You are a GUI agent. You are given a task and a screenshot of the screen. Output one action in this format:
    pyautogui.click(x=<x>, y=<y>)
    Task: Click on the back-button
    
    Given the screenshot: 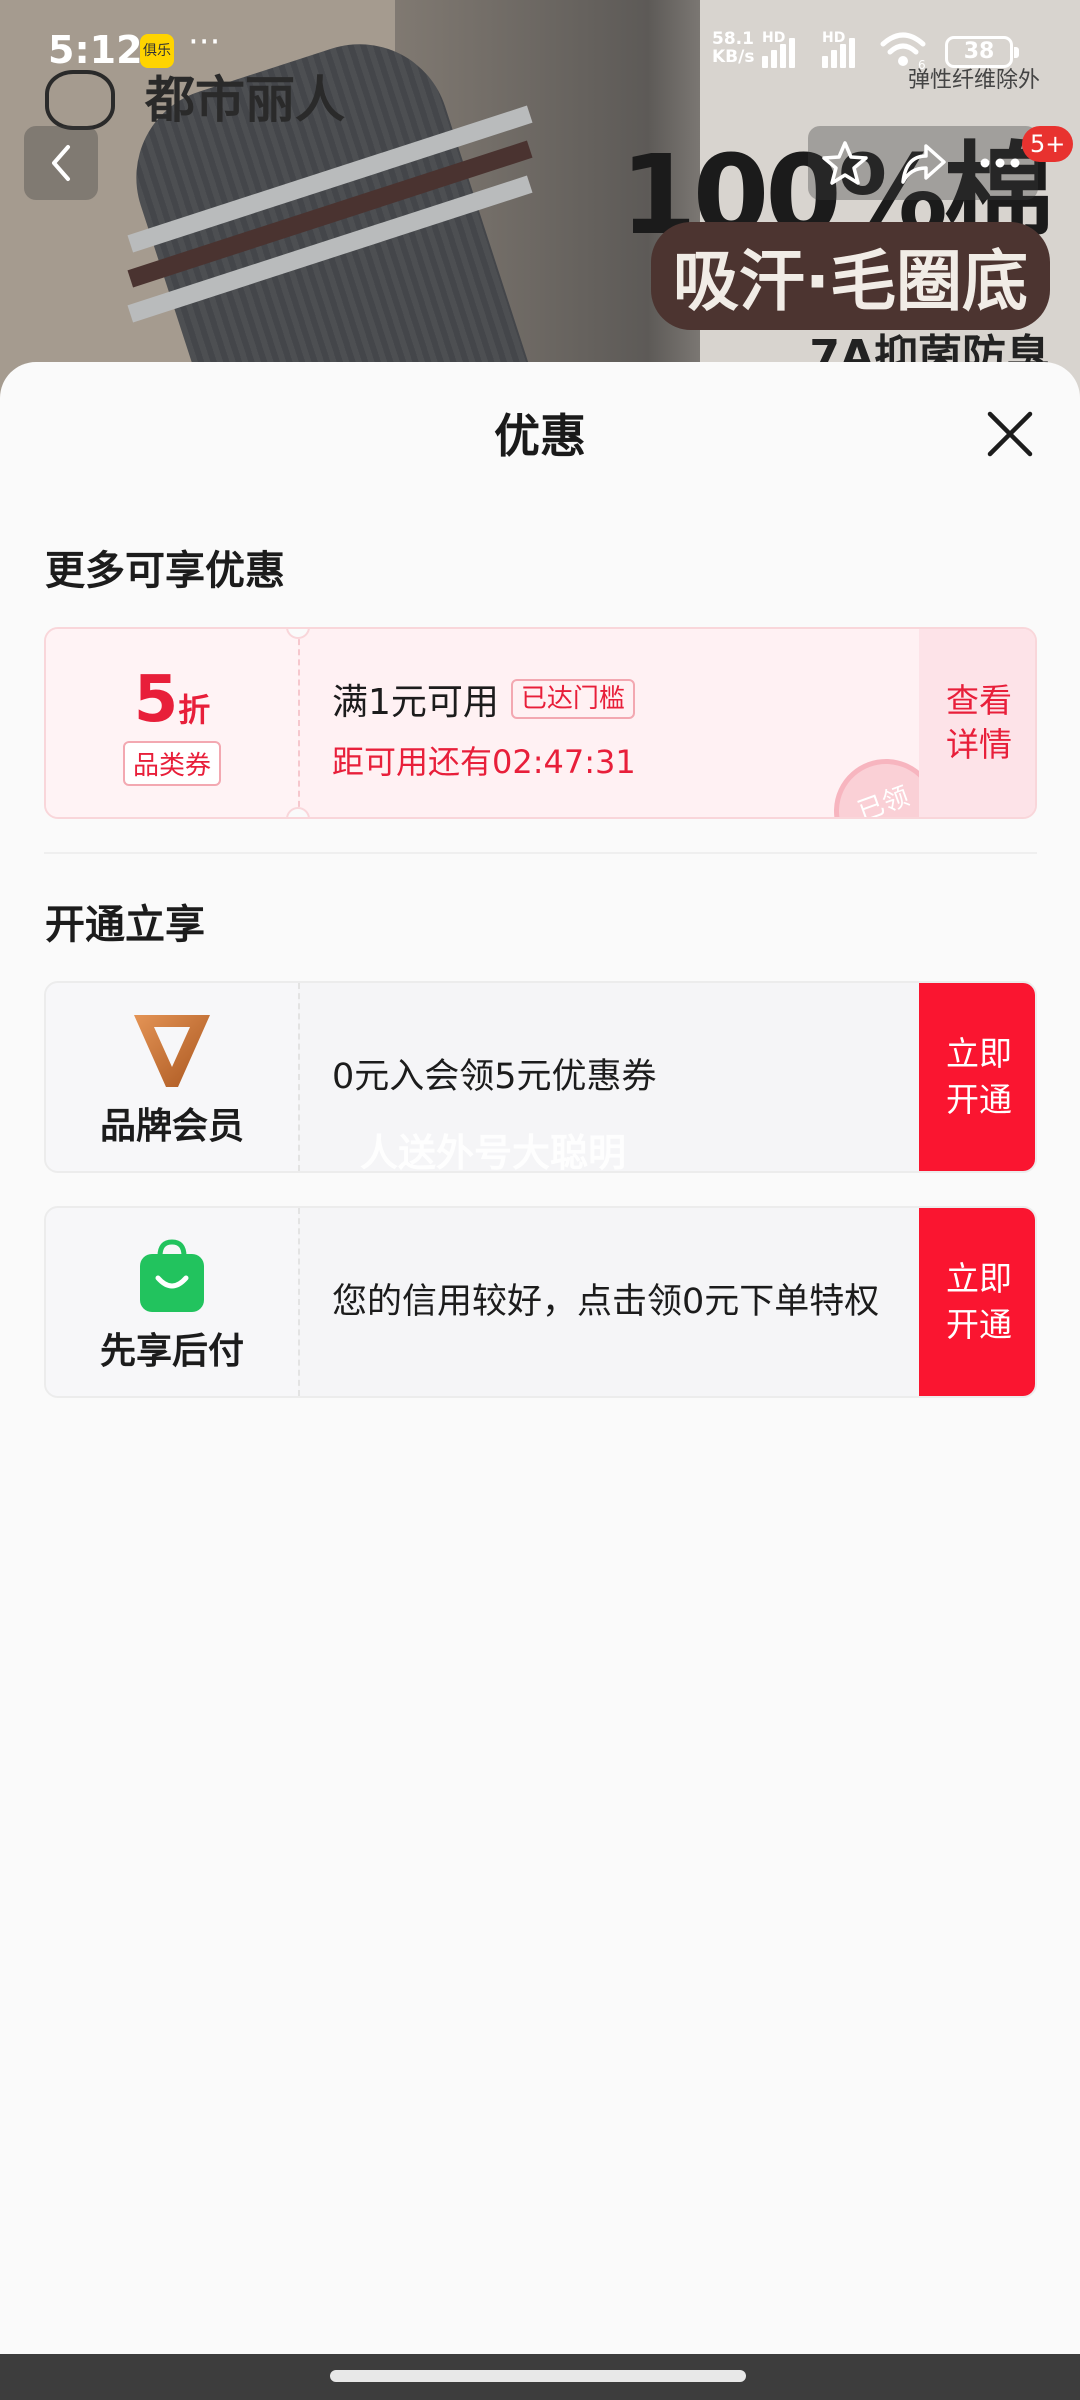 What is the action you would take?
    pyautogui.click(x=61, y=163)
    